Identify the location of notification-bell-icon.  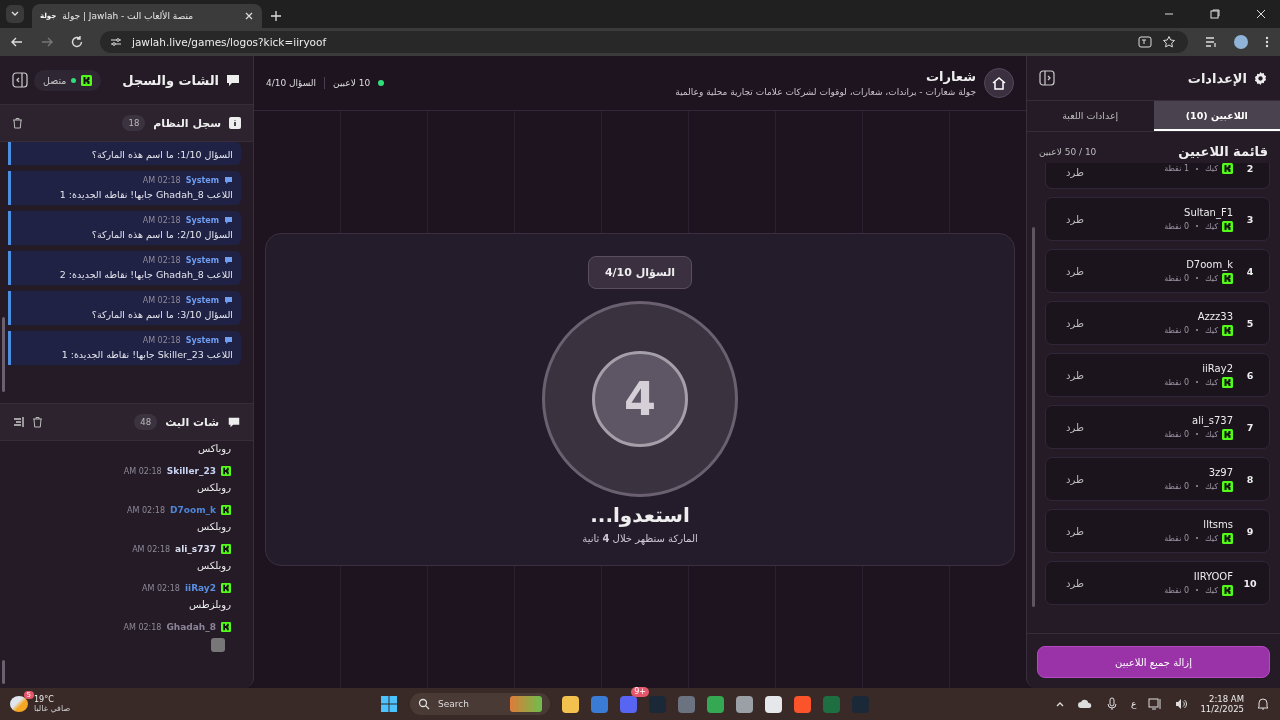
(1263, 704).